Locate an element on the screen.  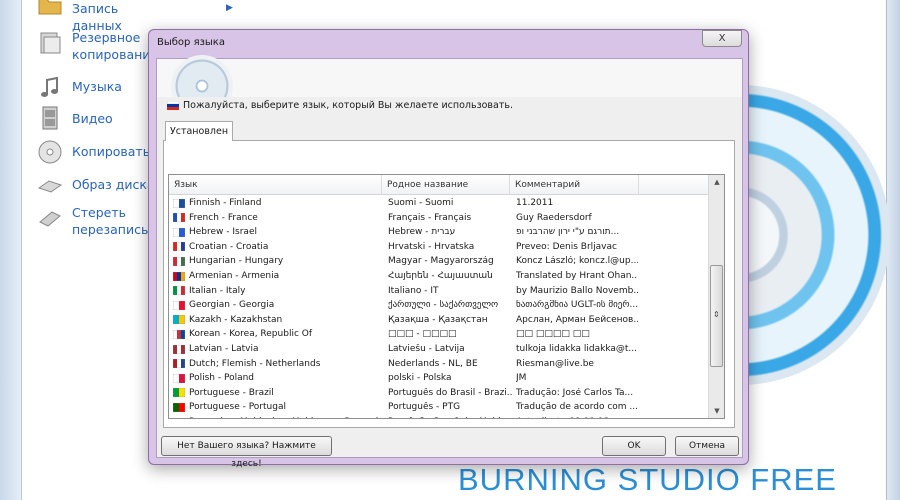
native-name-cell: Հայերեն - Հայաստան is located at coordinates (440, 276).